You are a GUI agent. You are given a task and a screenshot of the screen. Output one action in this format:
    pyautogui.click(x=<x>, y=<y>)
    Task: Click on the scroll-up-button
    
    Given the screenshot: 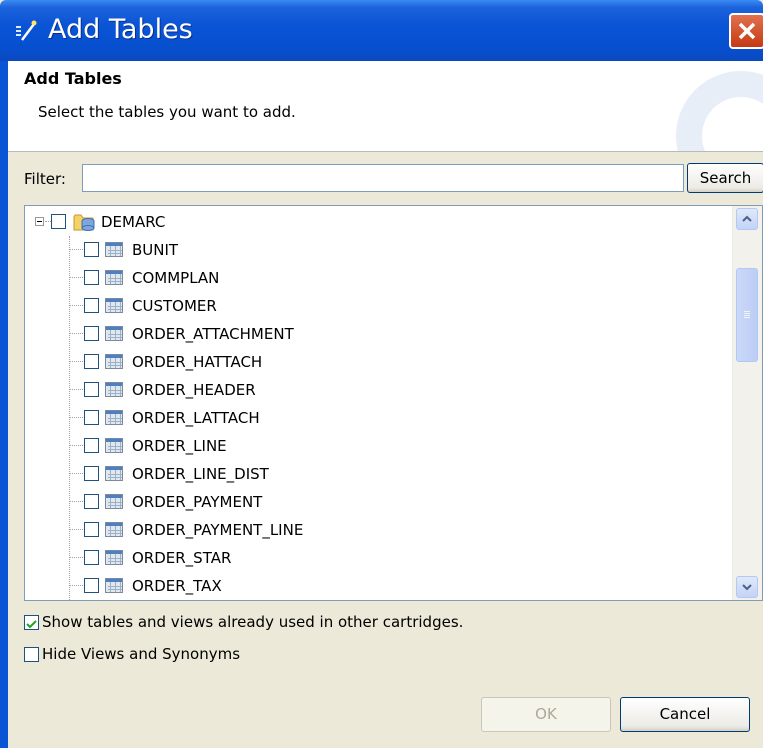 What is the action you would take?
    pyautogui.click(x=747, y=219)
    